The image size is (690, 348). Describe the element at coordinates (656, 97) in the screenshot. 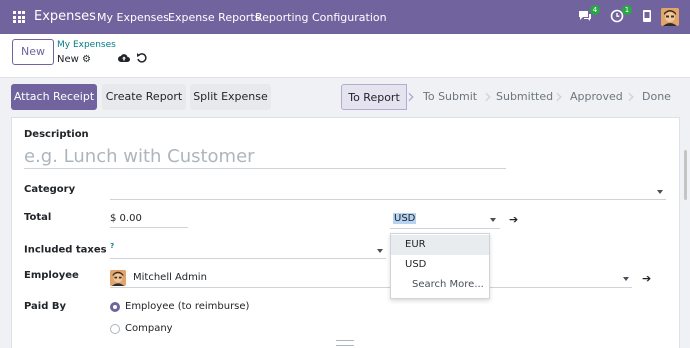

I see `stage-done: Done` at that location.